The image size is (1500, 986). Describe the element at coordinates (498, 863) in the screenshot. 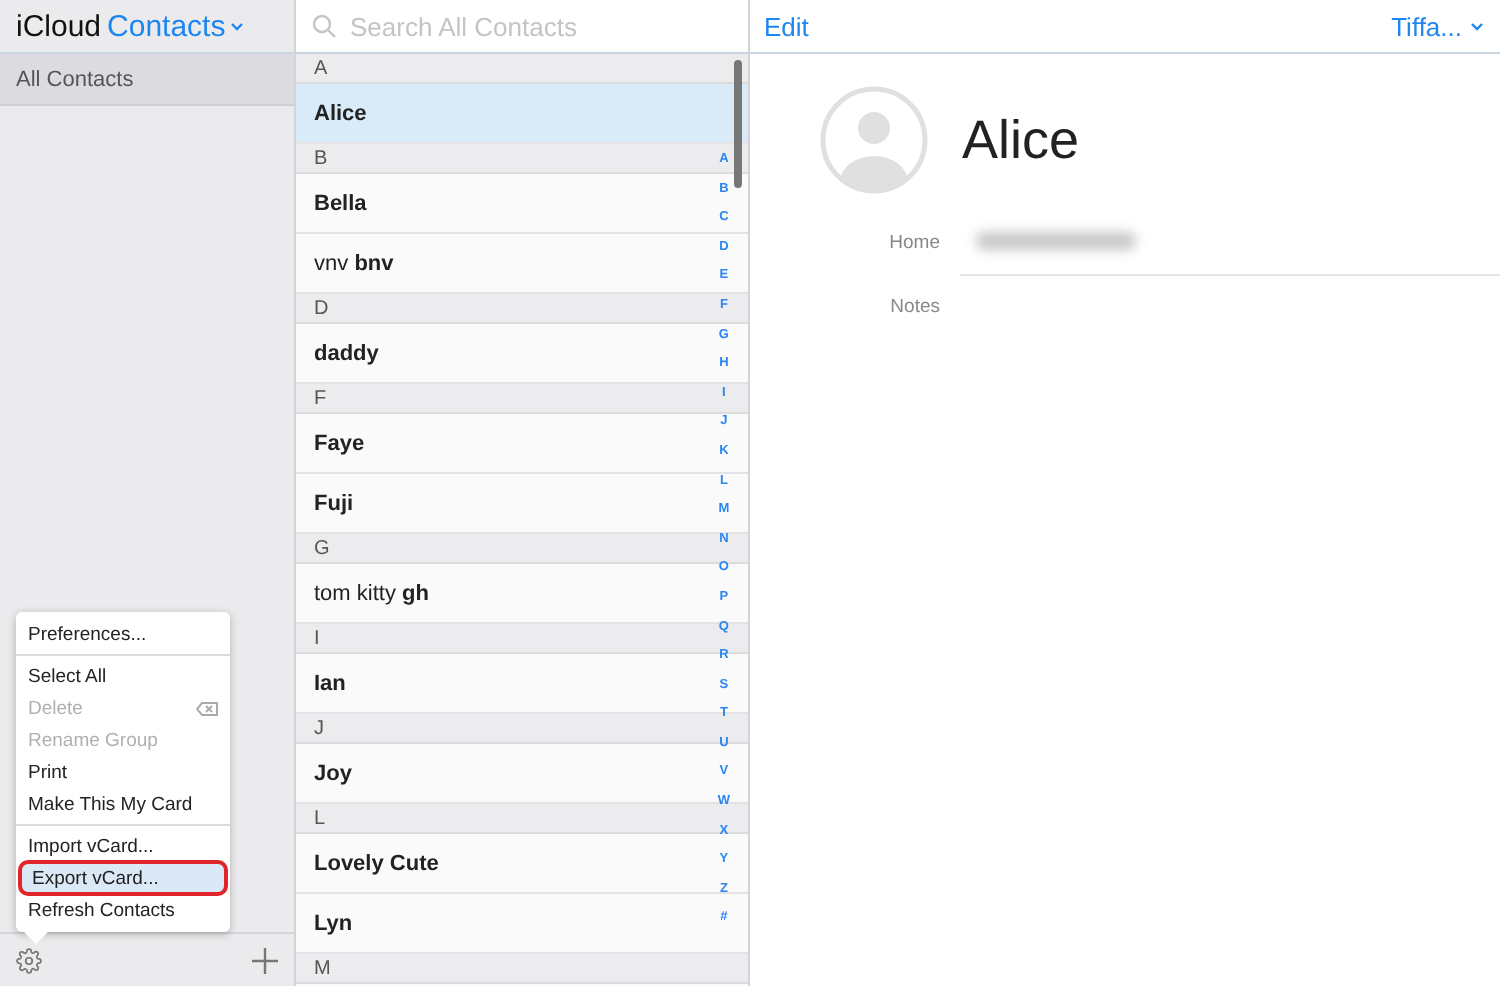

I see `contact-row: Lovely Cute` at that location.